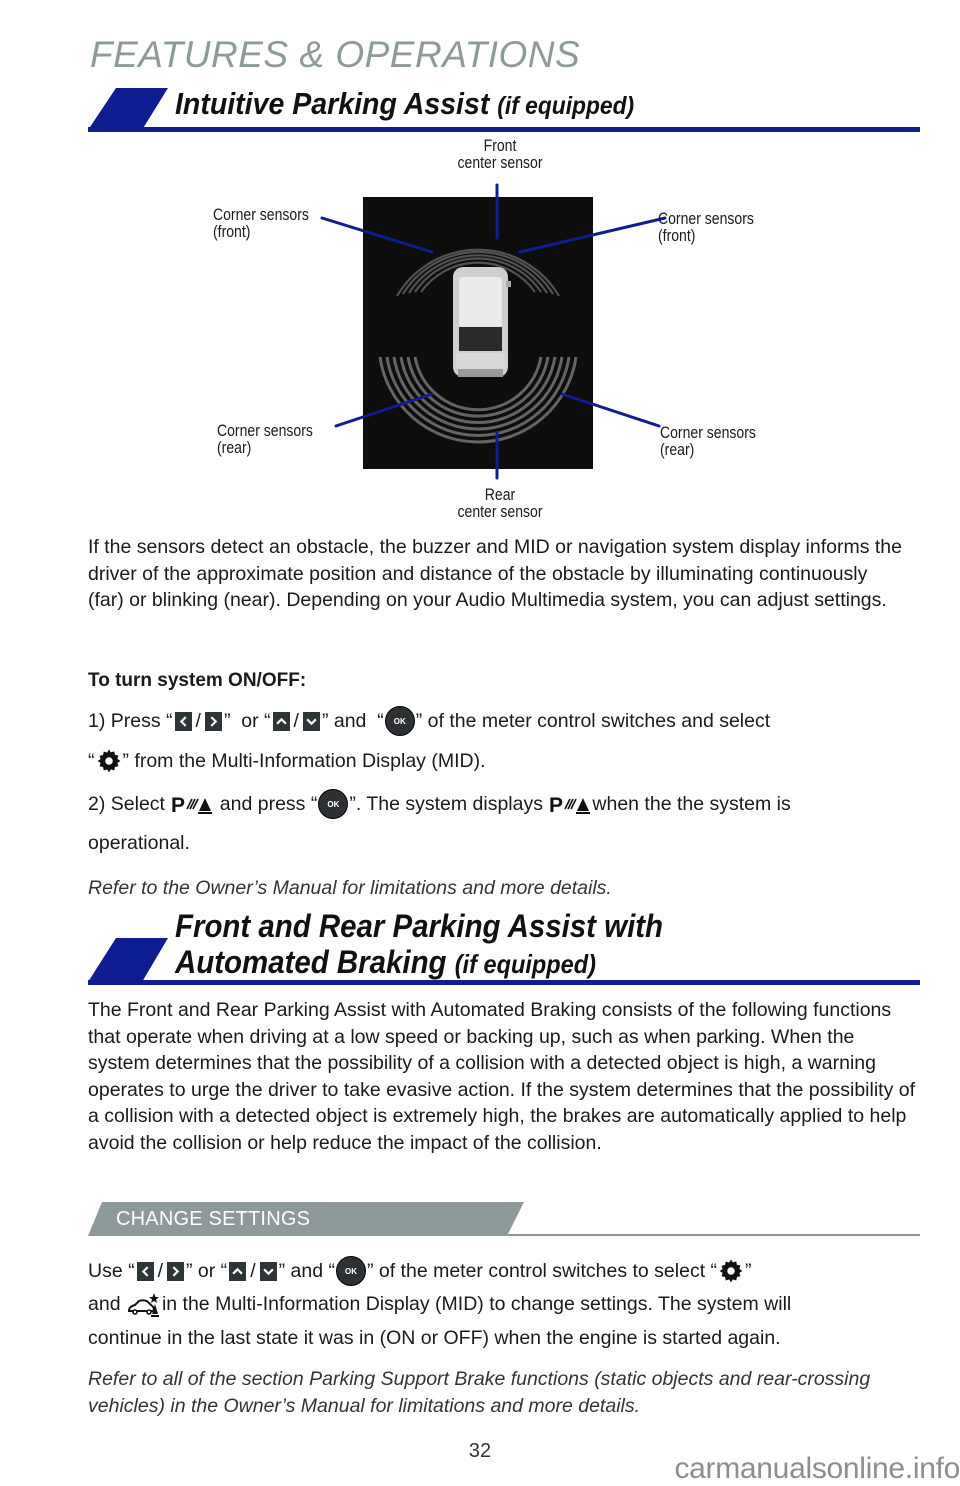  Describe the element at coordinates (691, 803) in the screenshot. I see `text: when the the system is` at that location.